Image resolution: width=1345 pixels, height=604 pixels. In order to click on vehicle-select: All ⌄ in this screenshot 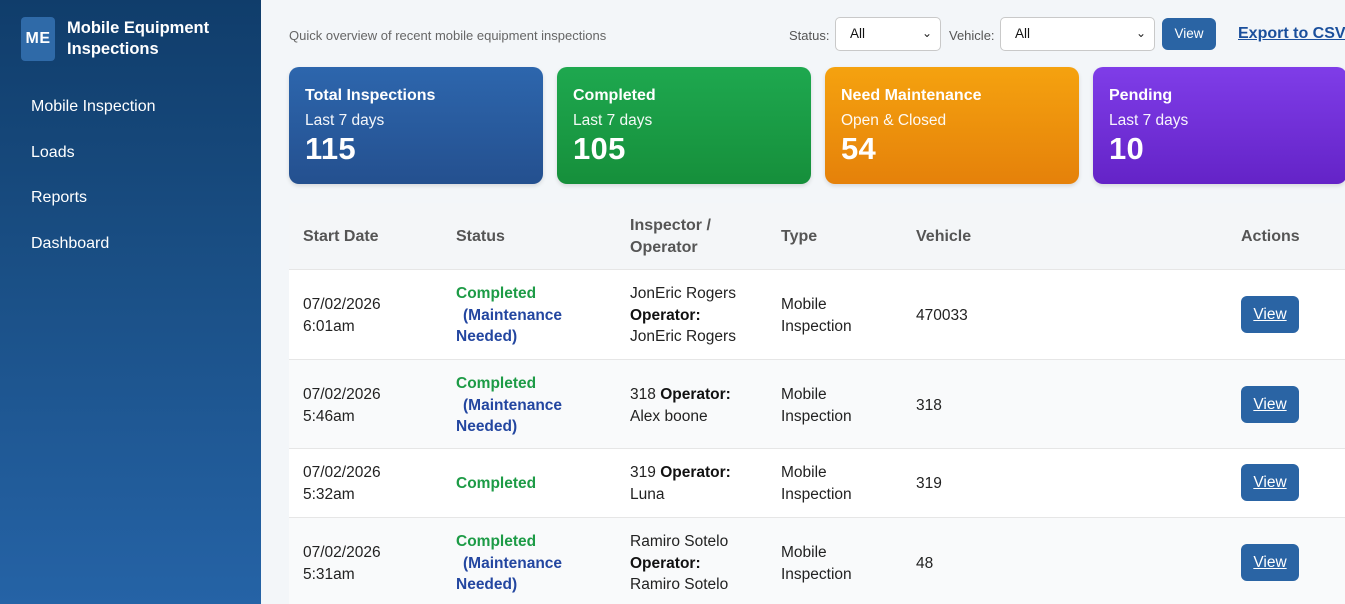, I will do `click(1077, 34)`.